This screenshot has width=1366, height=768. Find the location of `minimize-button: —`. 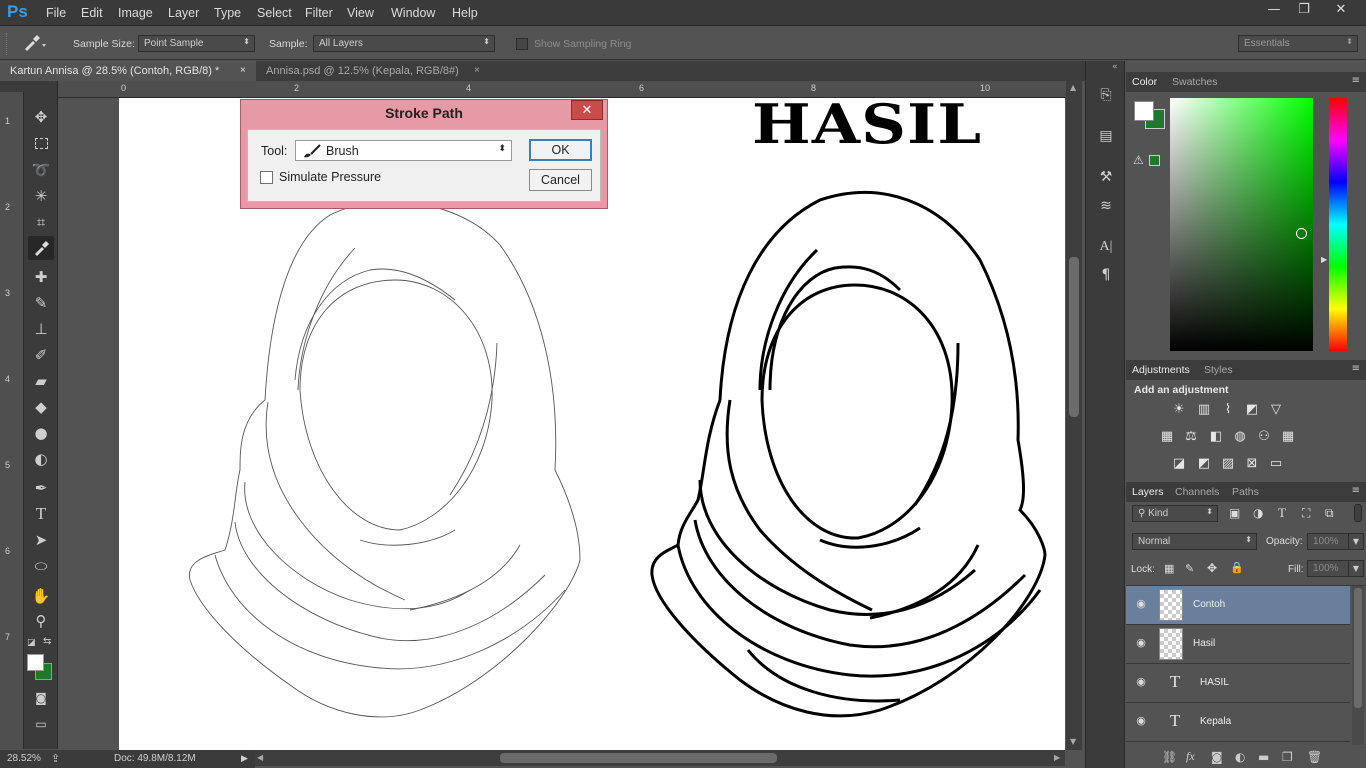

minimize-button: — is located at coordinates (1274, 10).